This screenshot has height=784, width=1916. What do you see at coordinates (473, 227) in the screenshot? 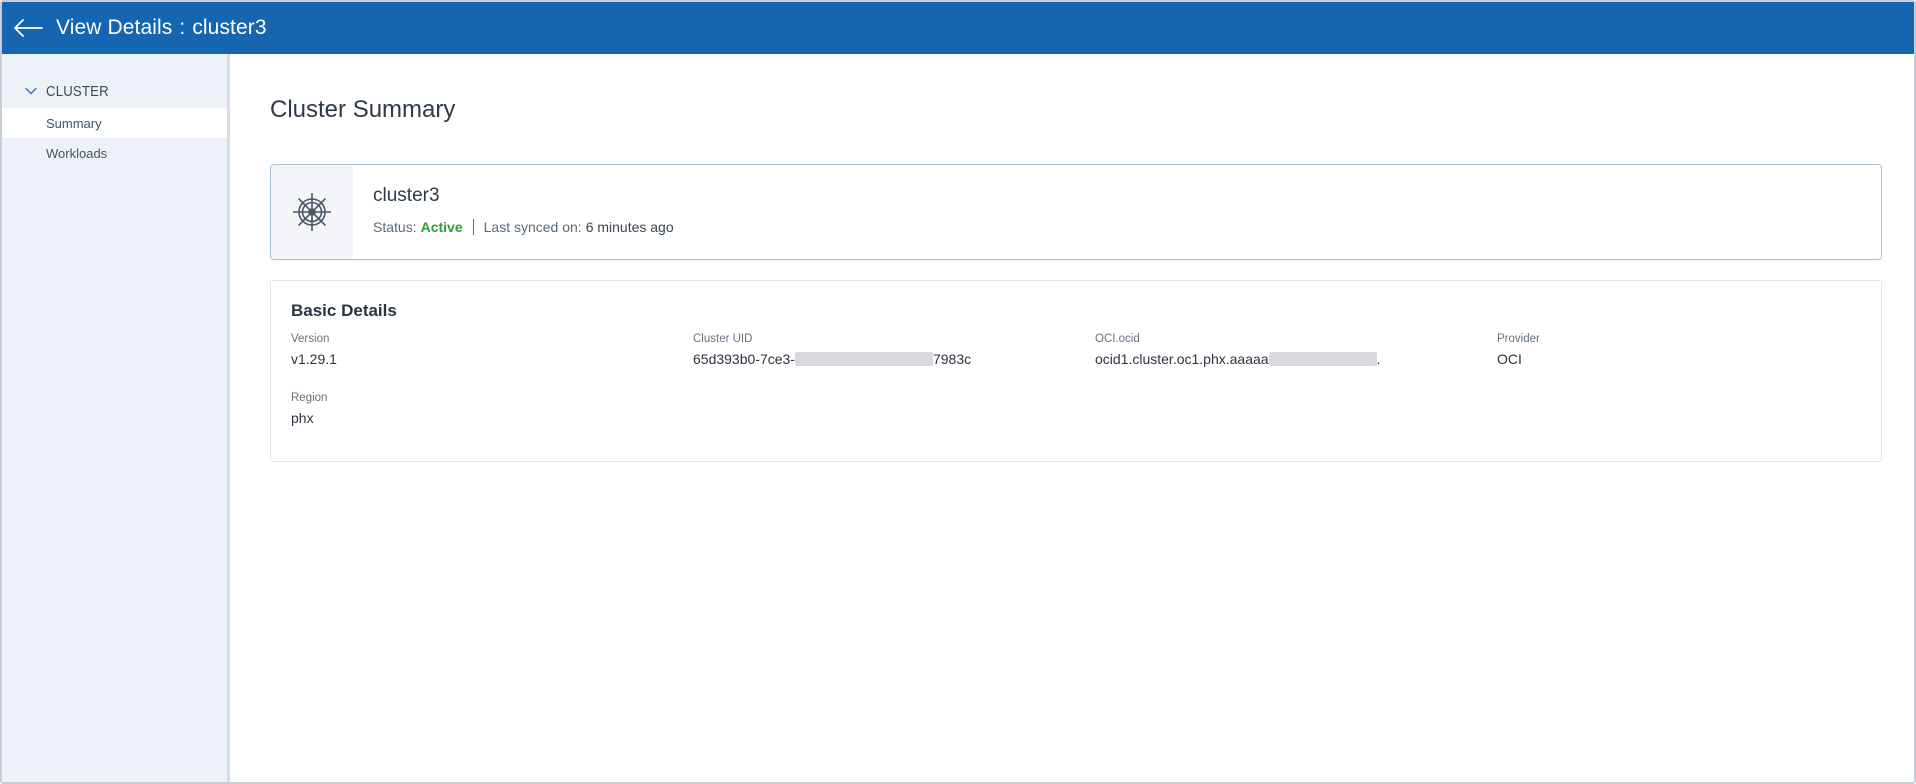
I see `status-divider` at bounding box center [473, 227].